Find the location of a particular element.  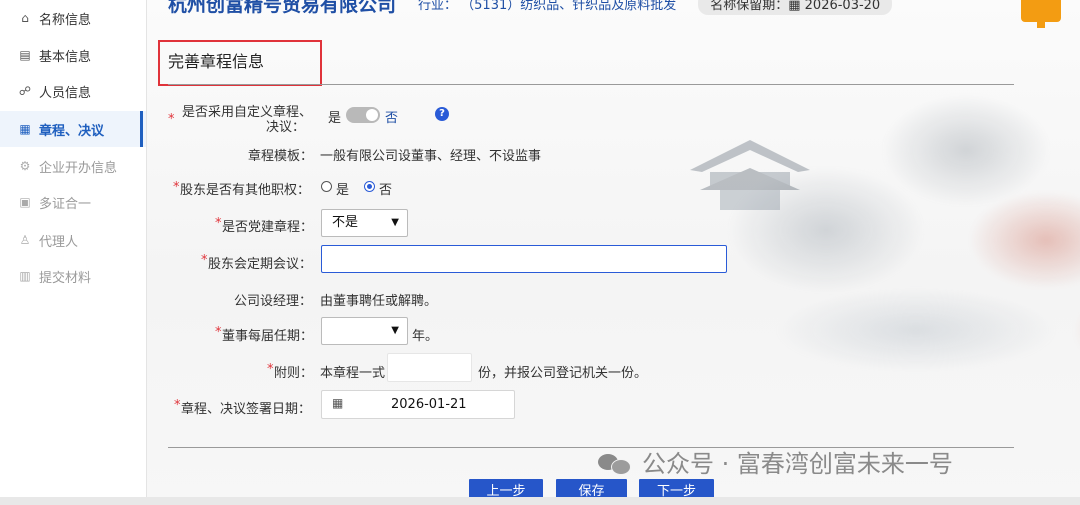

appendix-prefix: 本章程一式 is located at coordinates (353, 373).